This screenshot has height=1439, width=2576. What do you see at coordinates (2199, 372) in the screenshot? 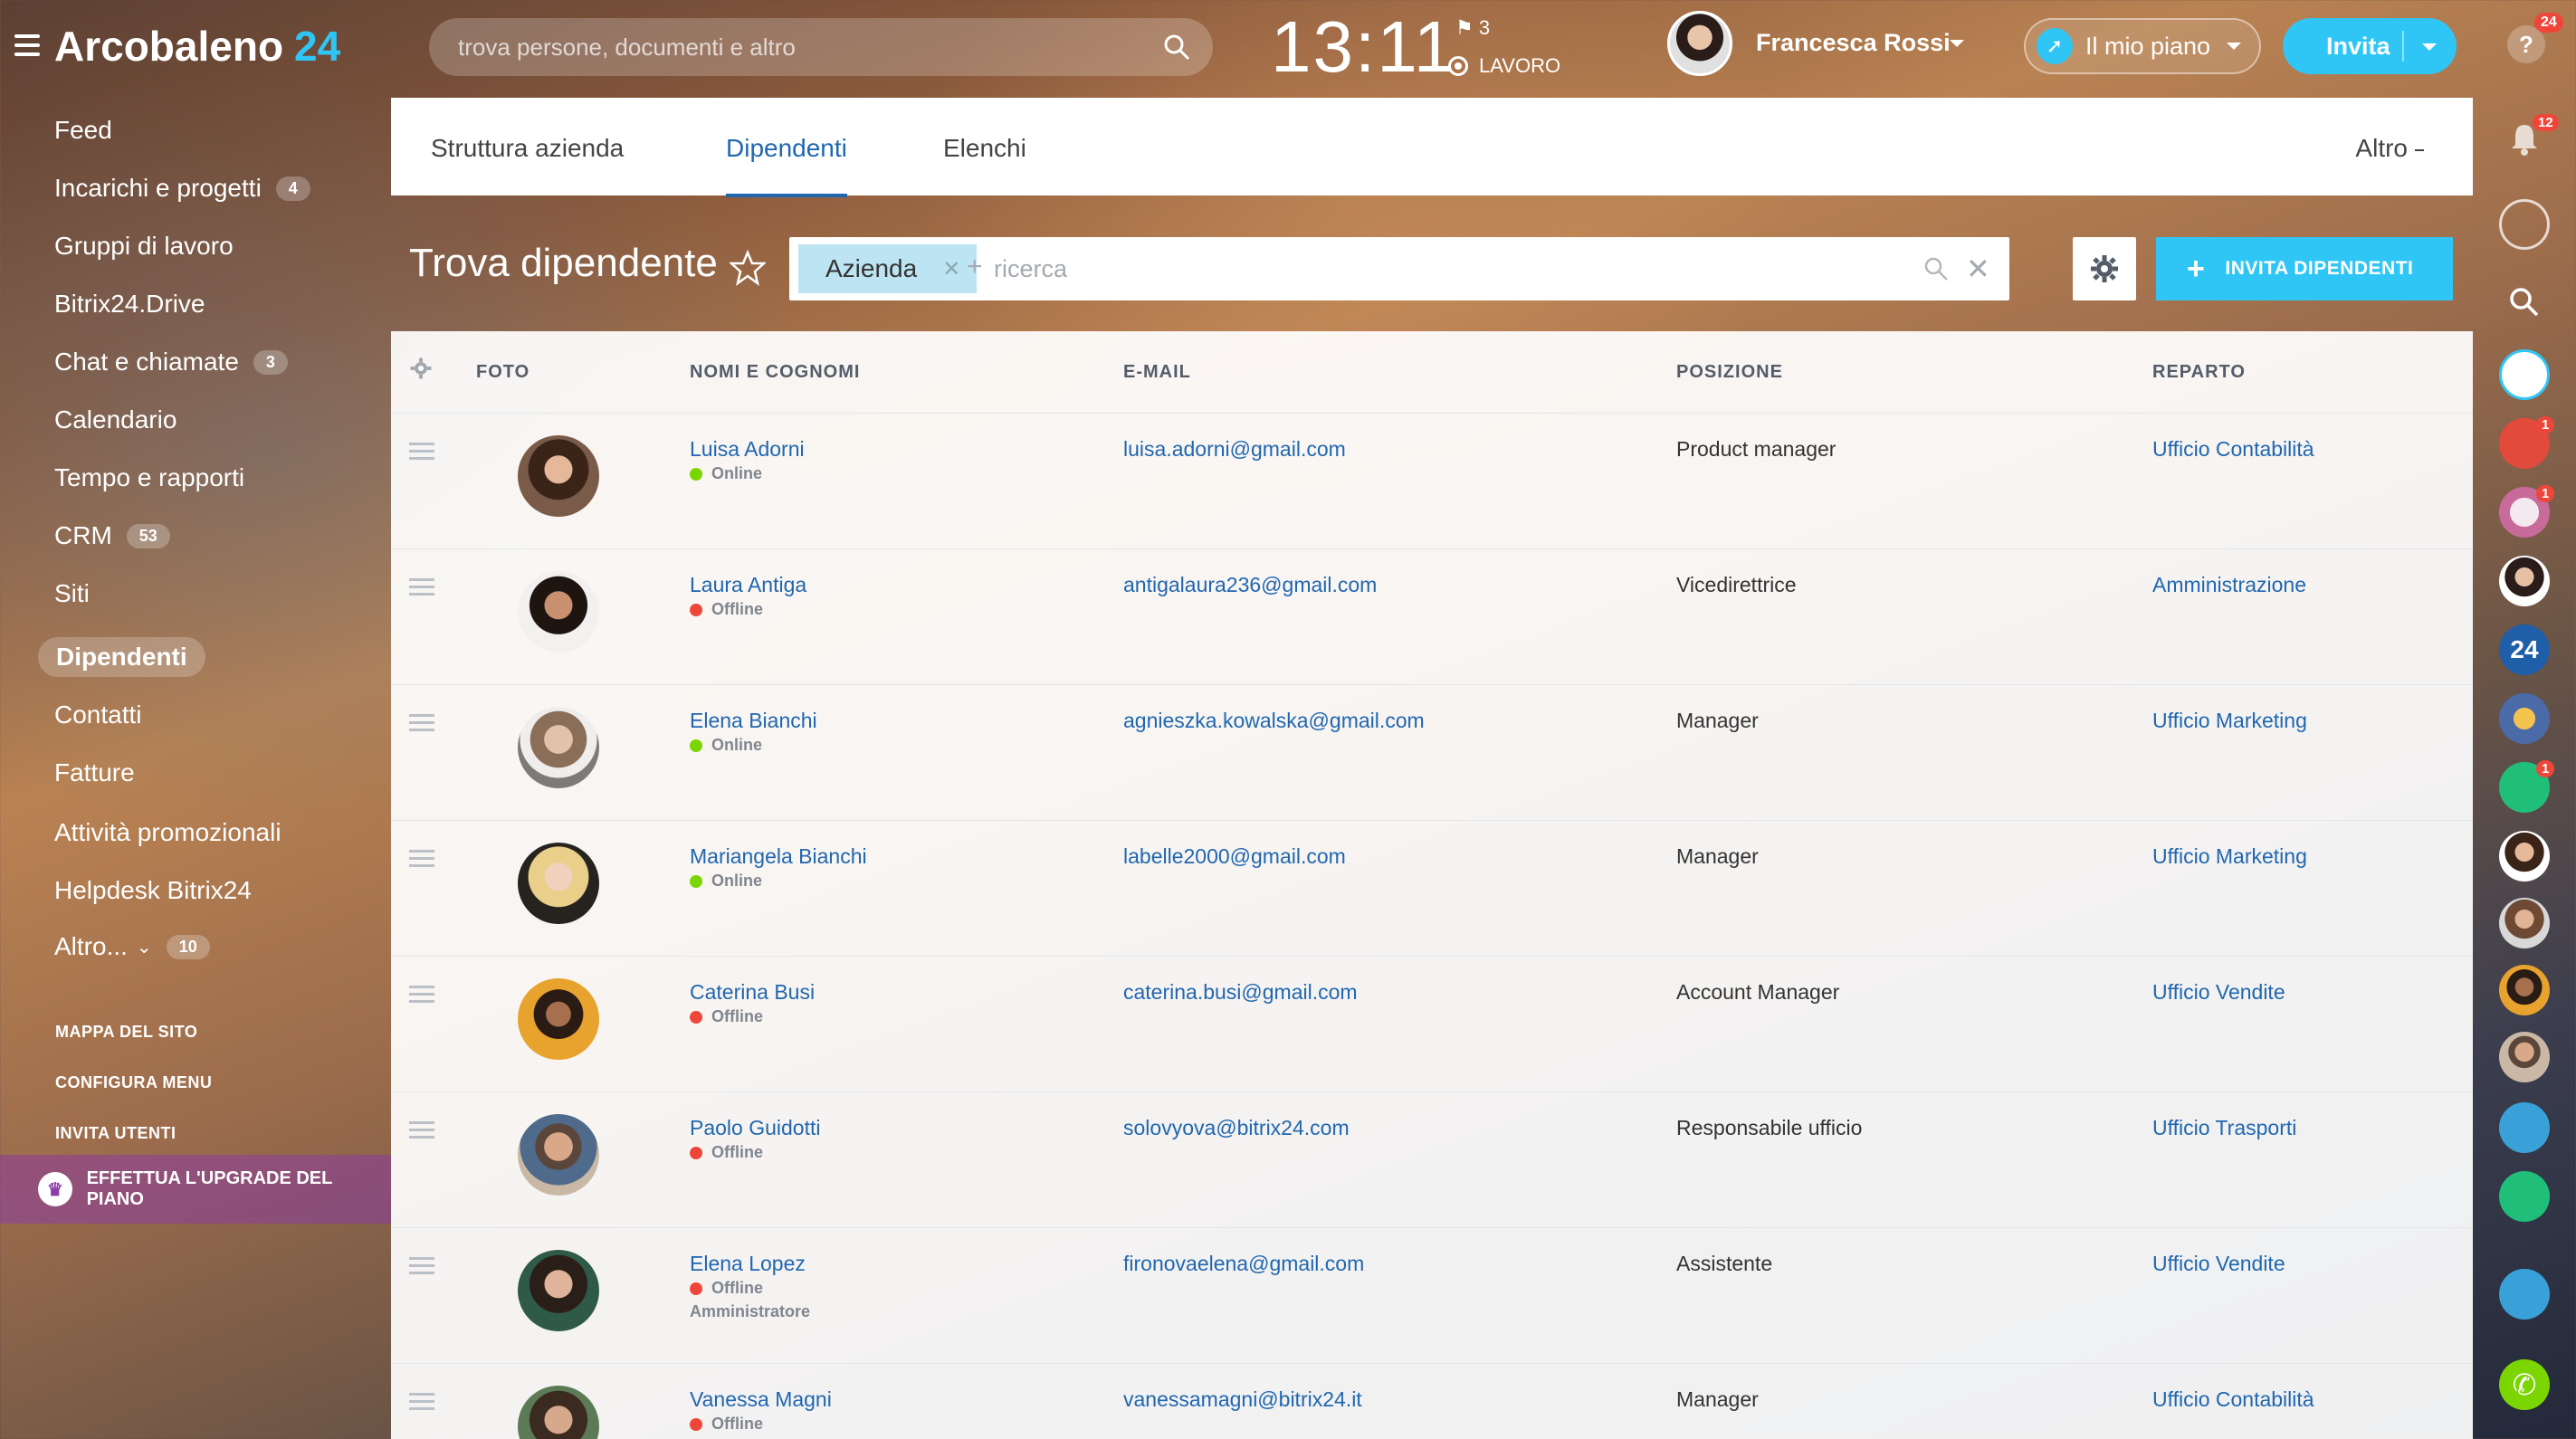
I see `header-department: REPARTO` at bounding box center [2199, 372].